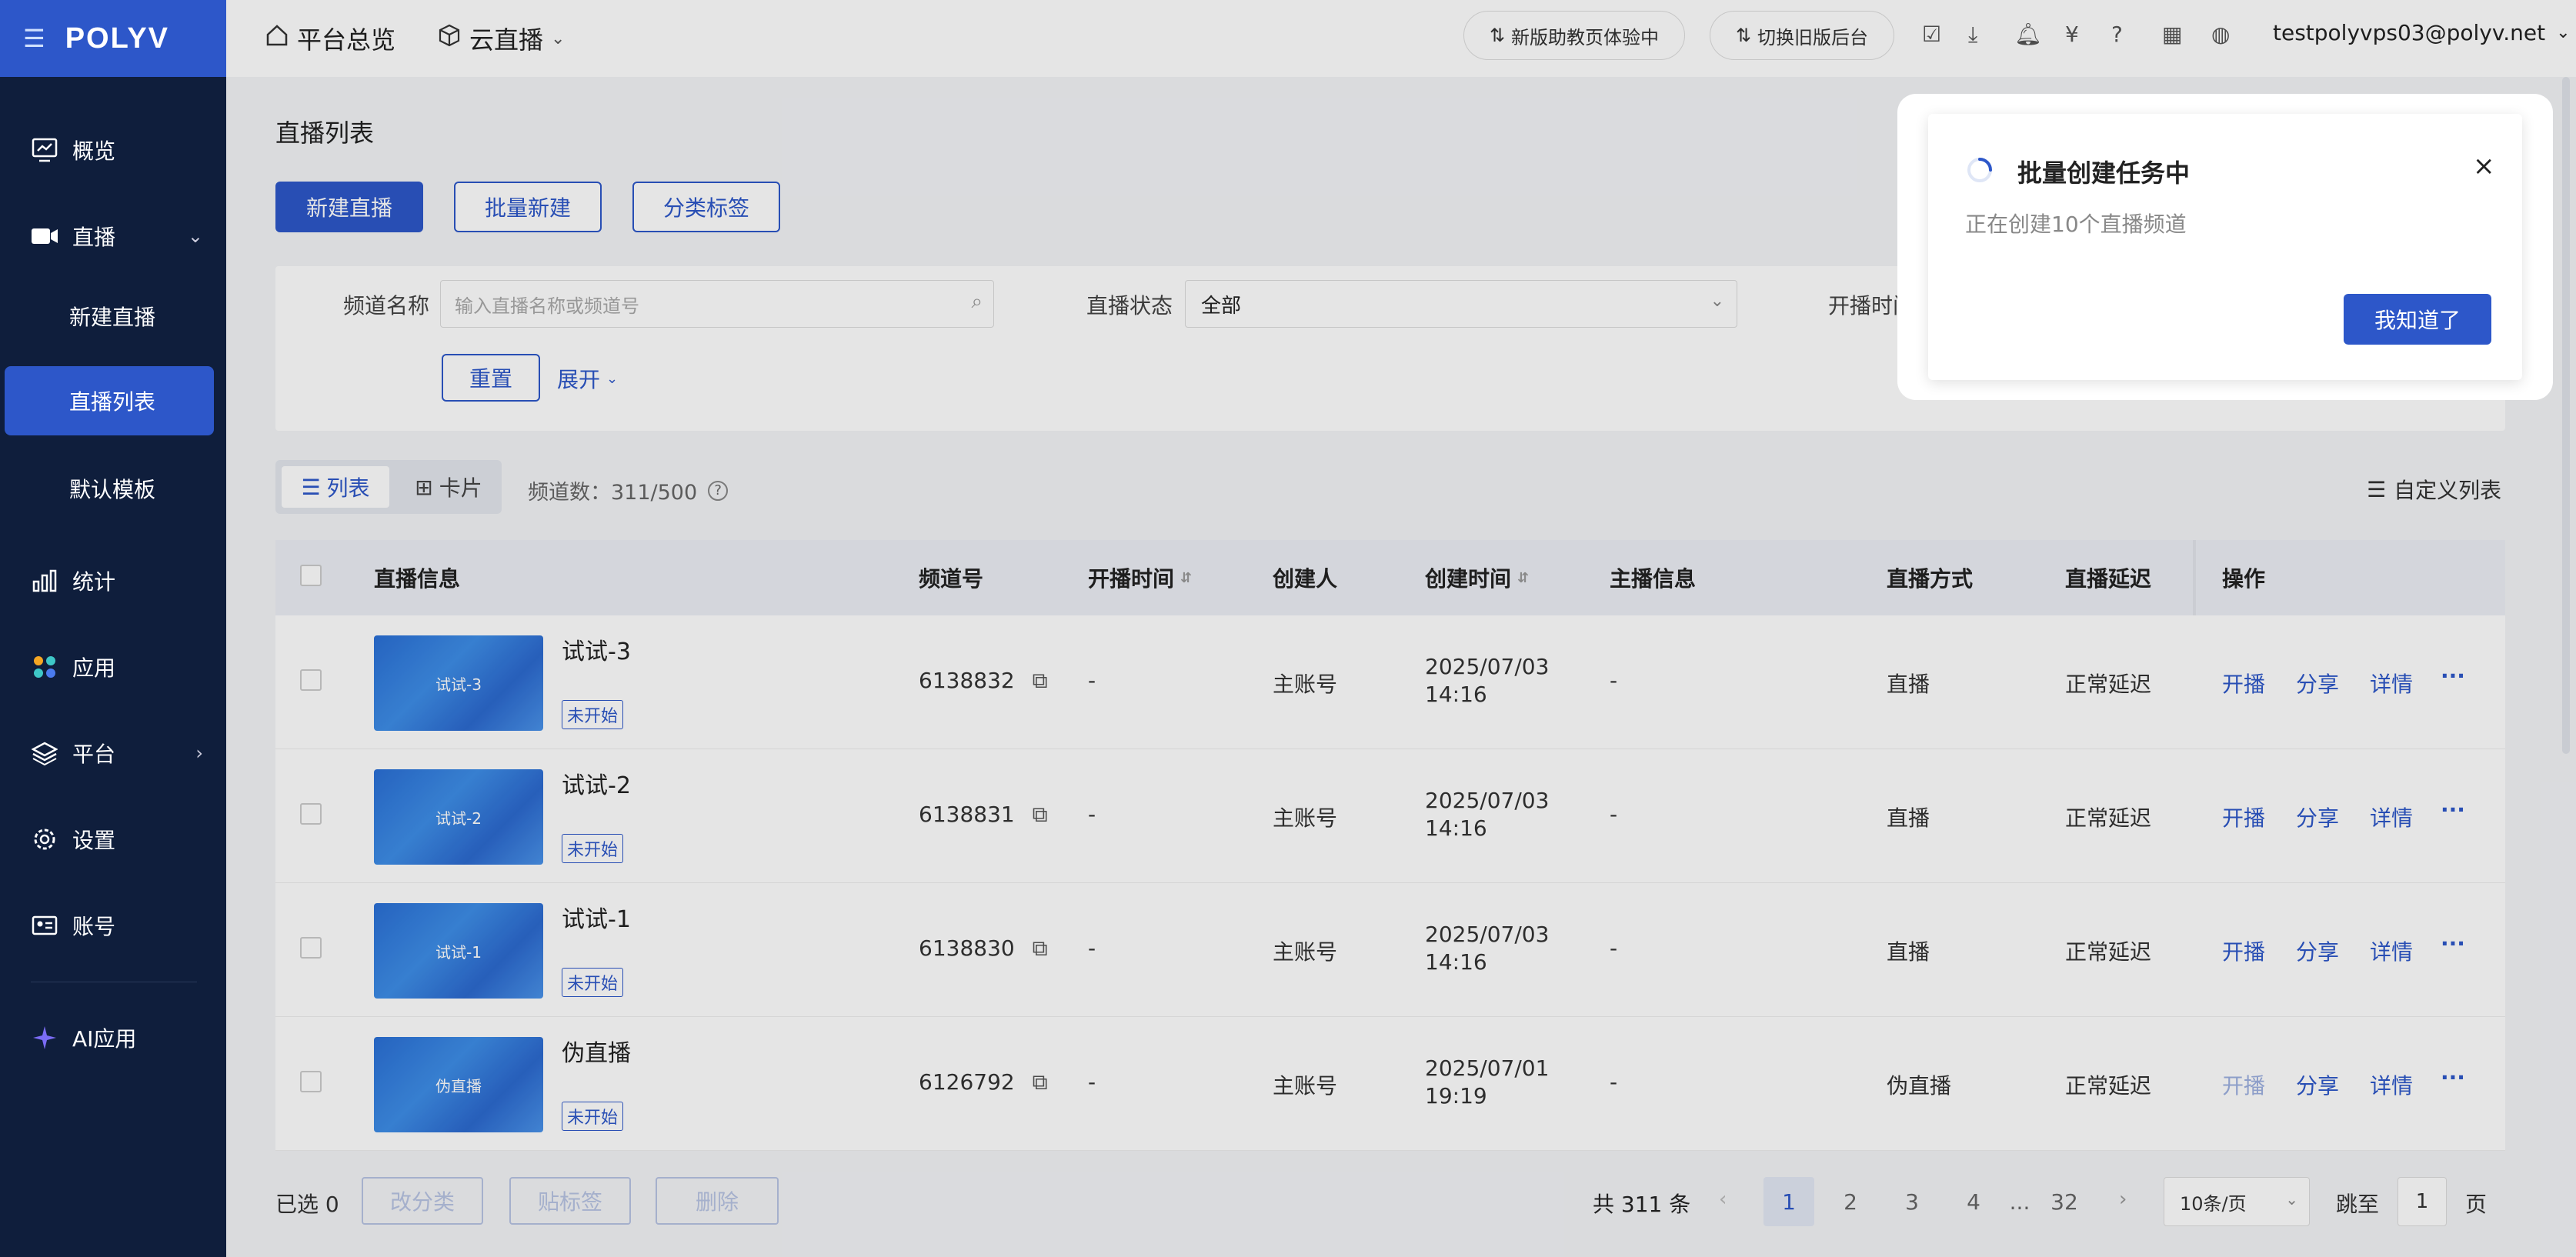 Image resolution: width=2576 pixels, height=1257 pixels. I want to click on sidebar-item-label: 平台, so click(94, 754).